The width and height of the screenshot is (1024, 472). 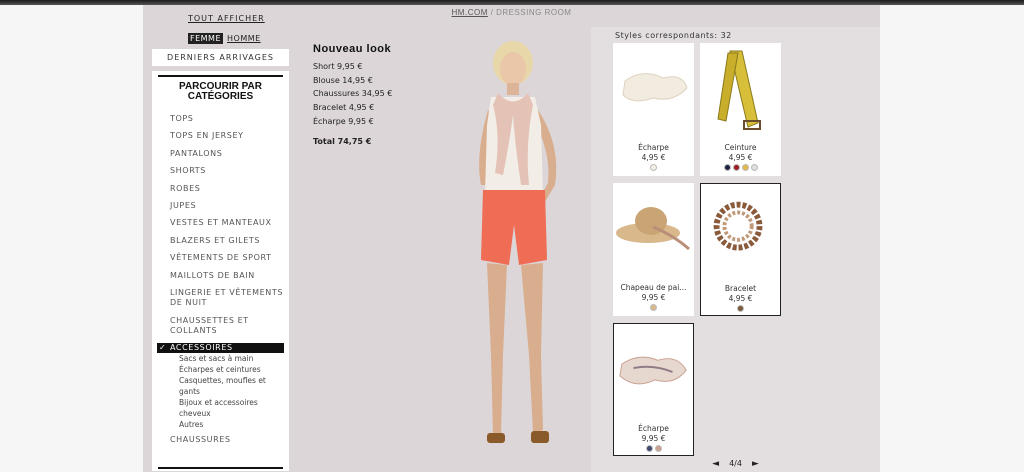 I want to click on breadcrumb-home-link: HM.COM, so click(x=470, y=12).